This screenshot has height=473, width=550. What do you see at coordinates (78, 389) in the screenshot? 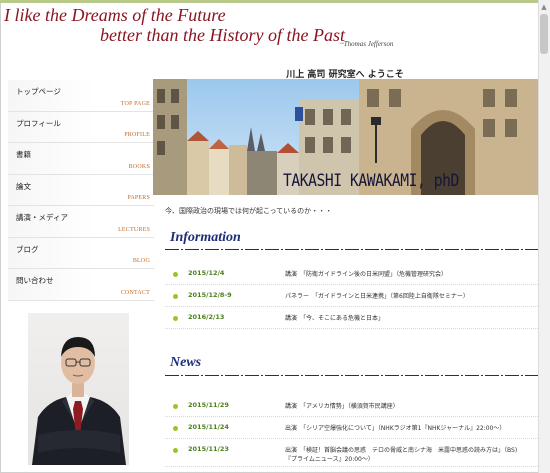
I see `portrait-photo` at bounding box center [78, 389].